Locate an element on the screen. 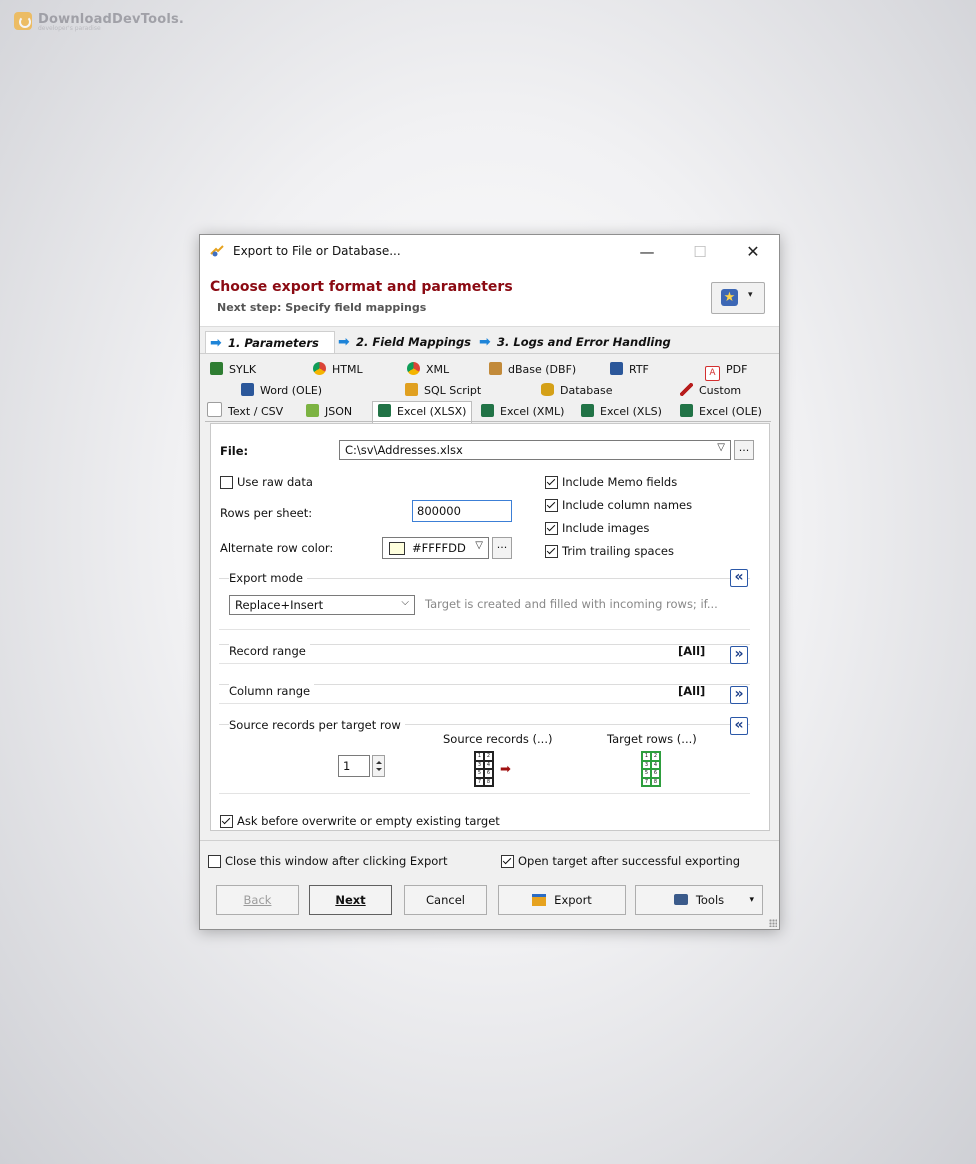 The height and width of the screenshot is (1164, 976). button-label: Export is located at coordinates (573, 900).